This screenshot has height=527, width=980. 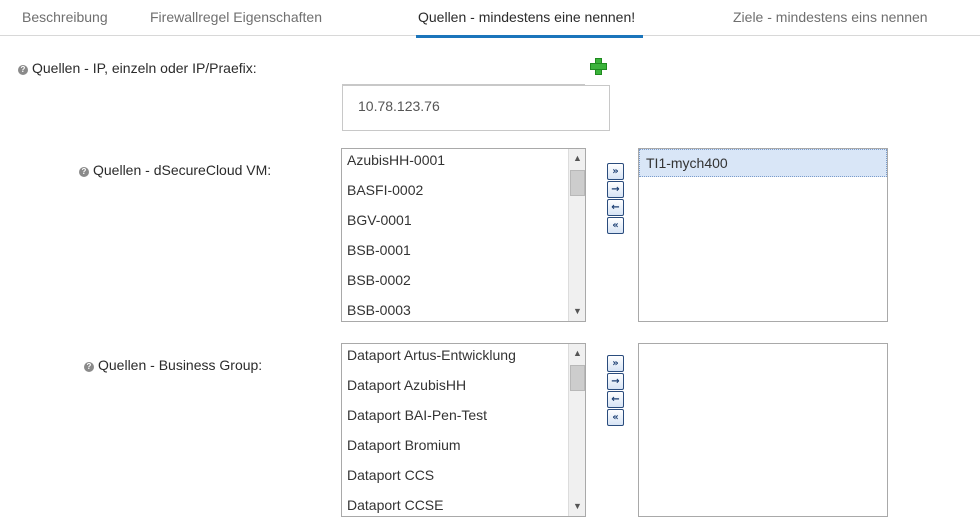 What do you see at coordinates (763, 430) in the screenshot?
I see `bg-selected-list` at bounding box center [763, 430].